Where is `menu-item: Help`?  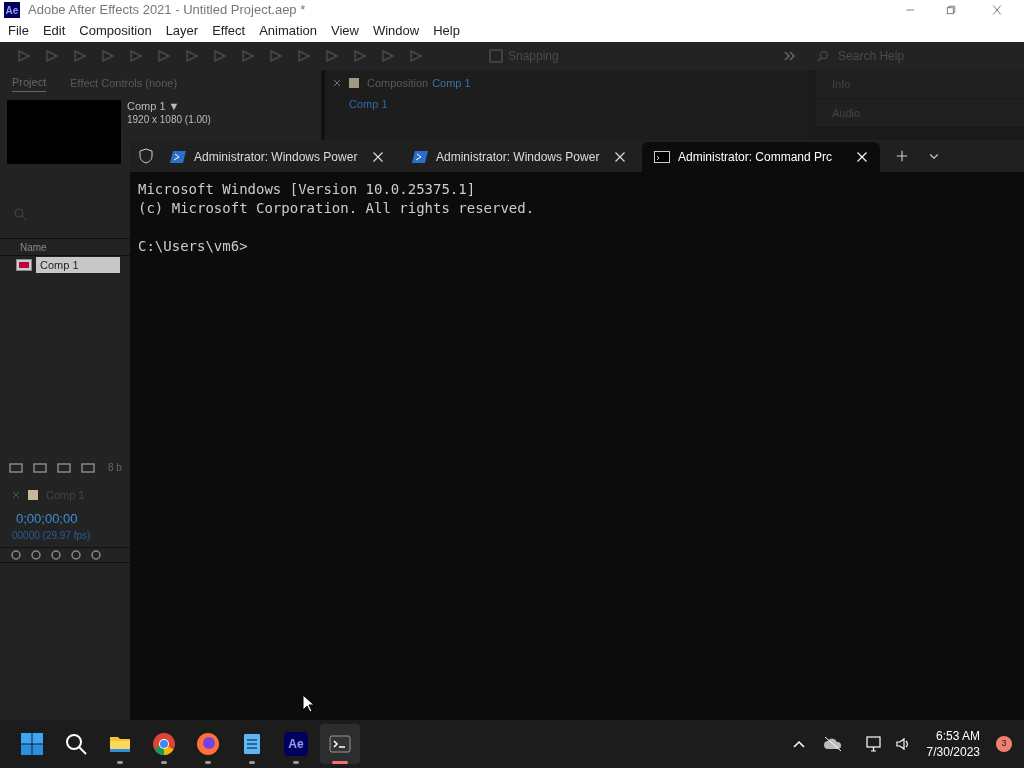
menu-item: Help is located at coordinates (446, 31).